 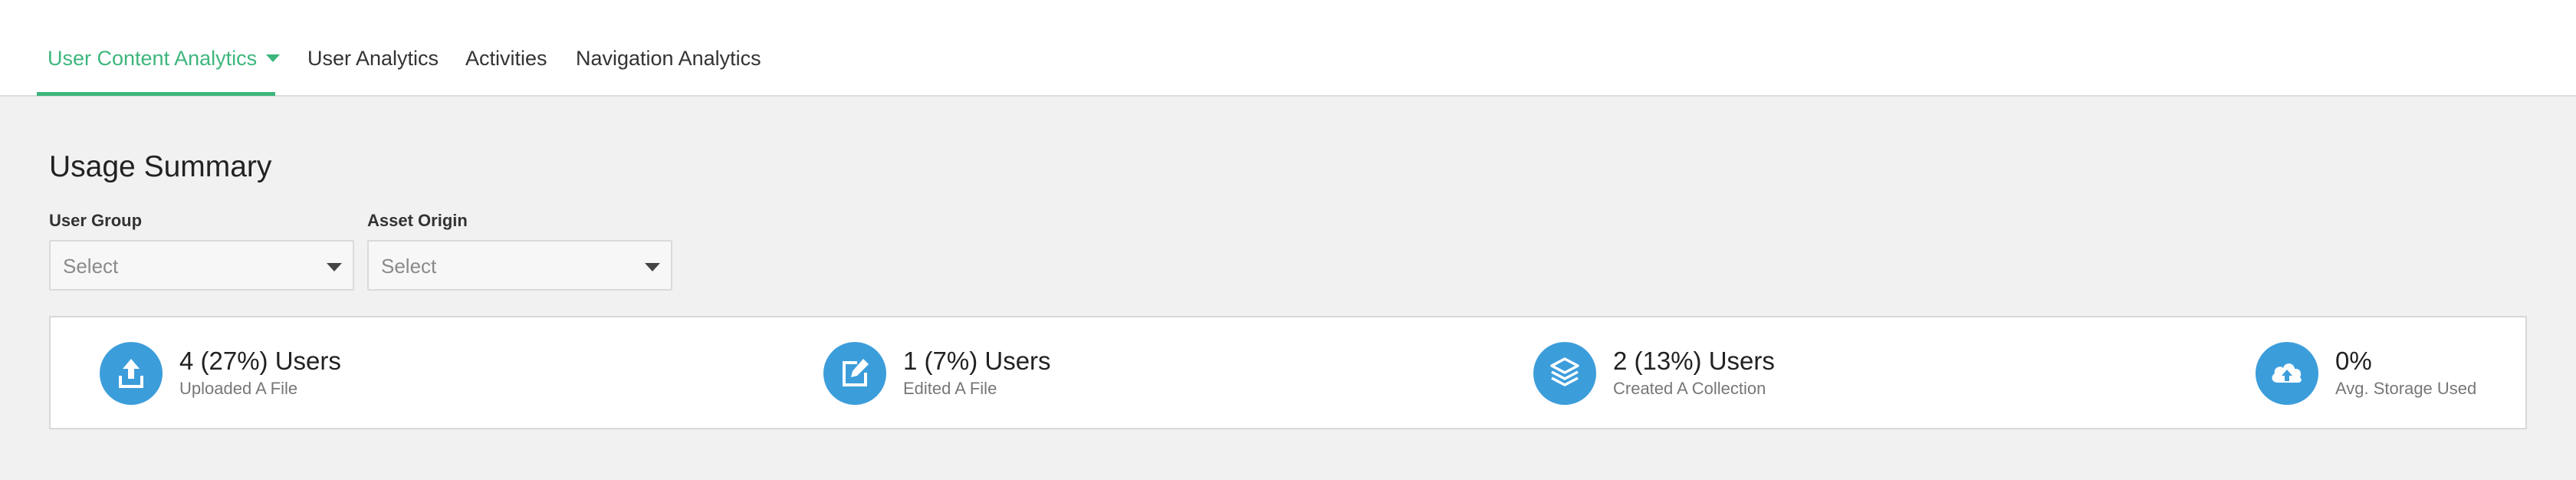 I want to click on user-group-label: User Group, so click(x=96, y=220).